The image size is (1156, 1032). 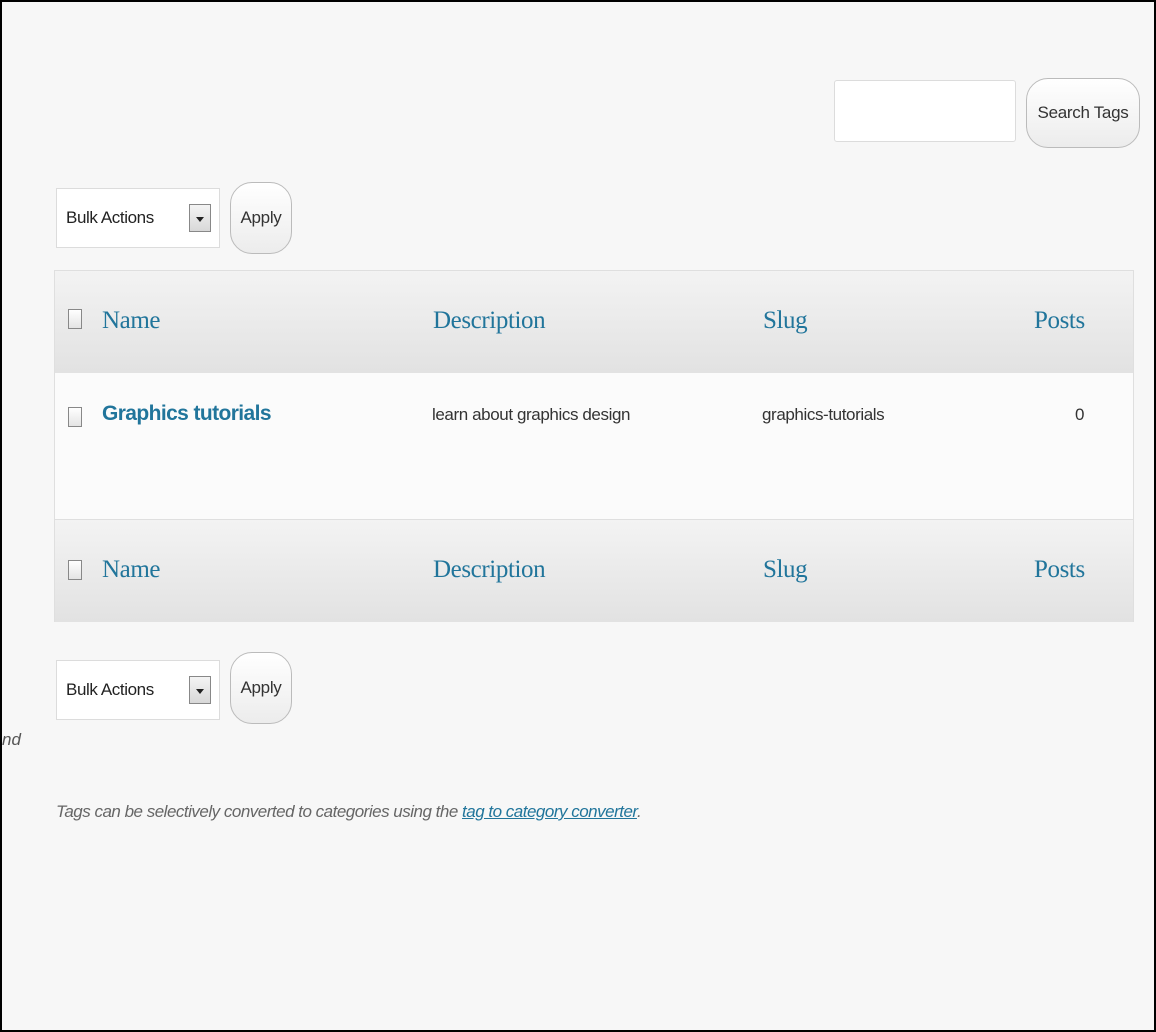 I want to click on column-header-posts: Posts, so click(x=1059, y=321).